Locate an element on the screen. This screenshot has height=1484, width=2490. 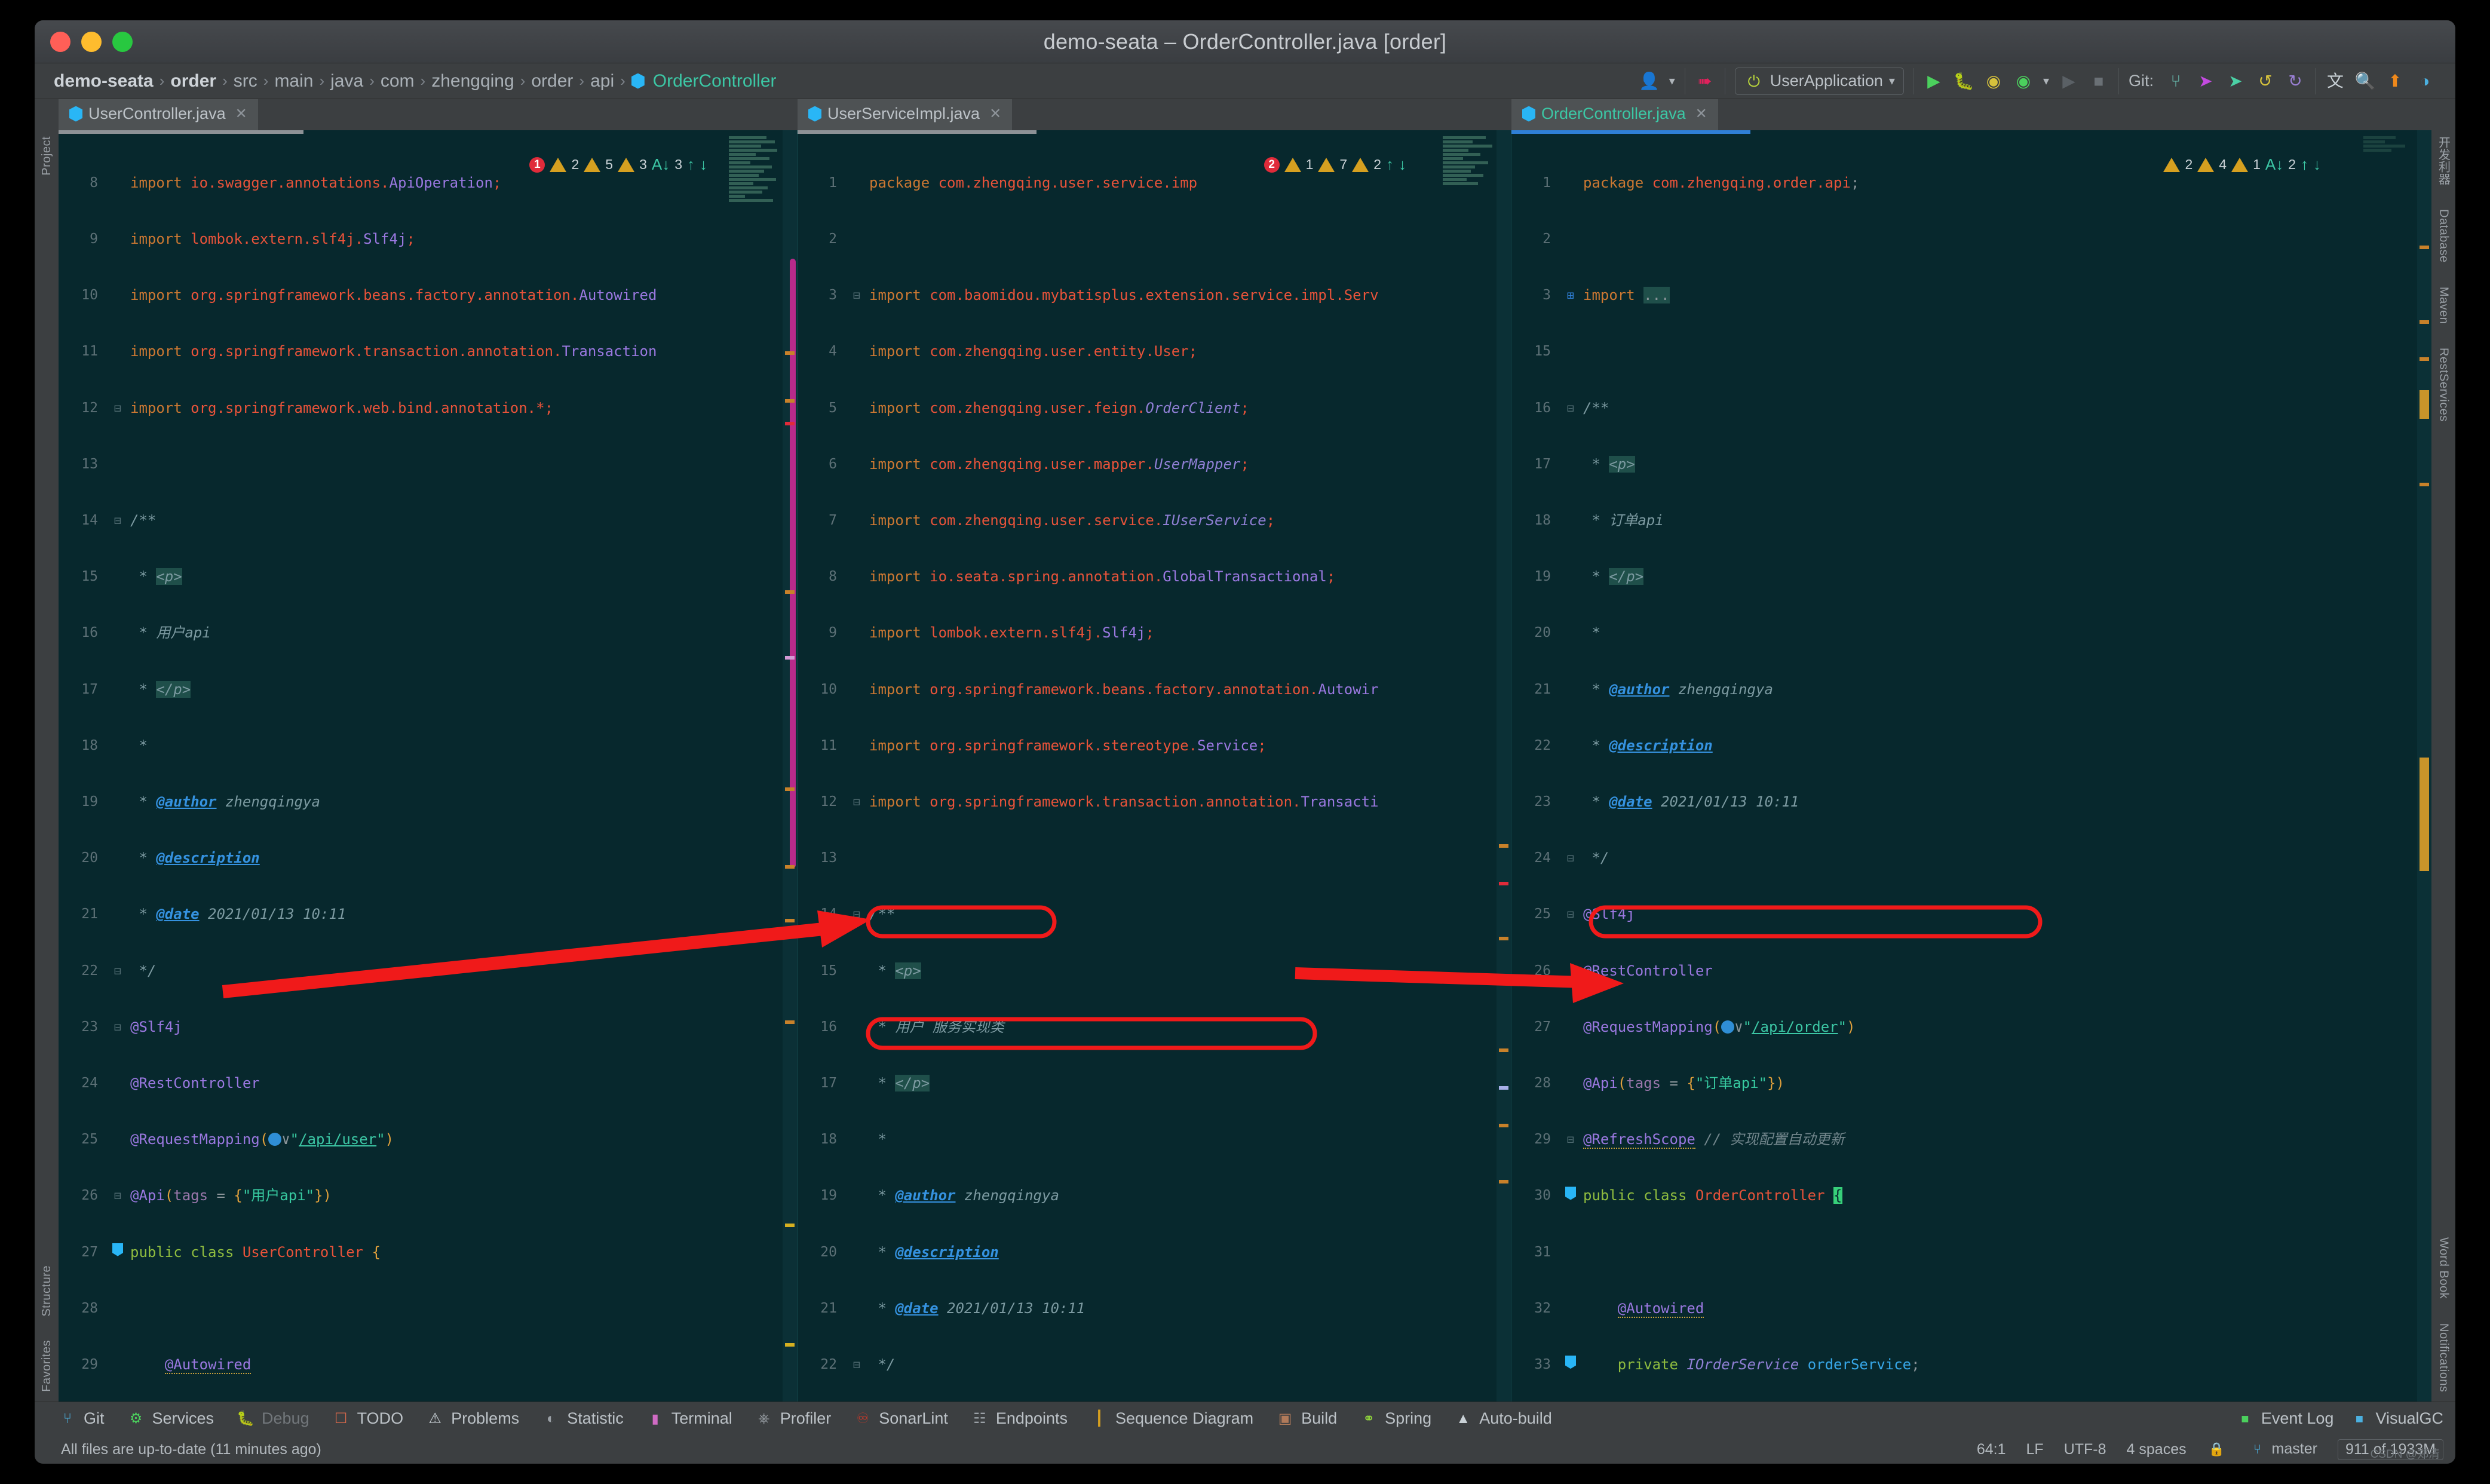
tool-button-build: ▣ Build is located at coordinates (1306, 1419).